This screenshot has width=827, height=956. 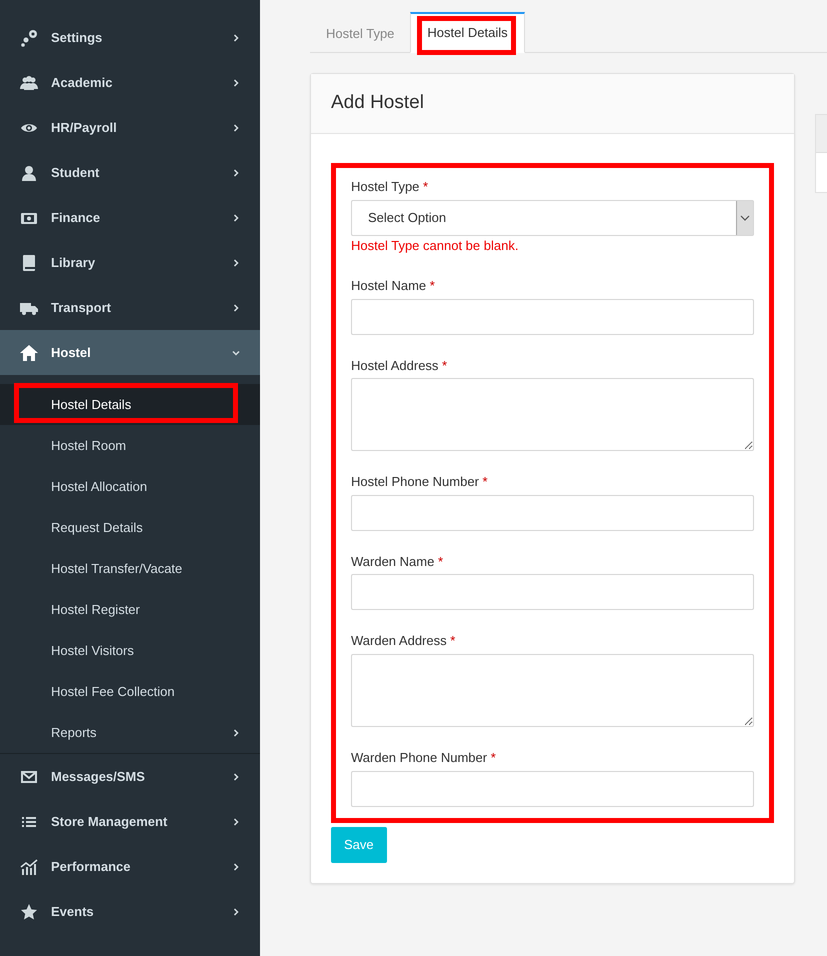 What do you see at coordinates (419, 482) in the screenshot?
I see `field-label: Hostel Phone Number *` at bounding box center [419, 482].